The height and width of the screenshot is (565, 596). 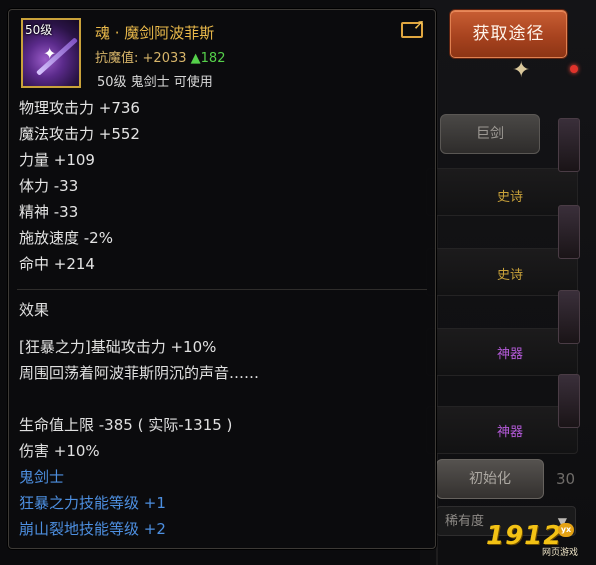 What do you see at coordinates (79, 108) in the screenshot?
I see `stat-line: 物理攻击力 +736` at bounding box center [79, 108].